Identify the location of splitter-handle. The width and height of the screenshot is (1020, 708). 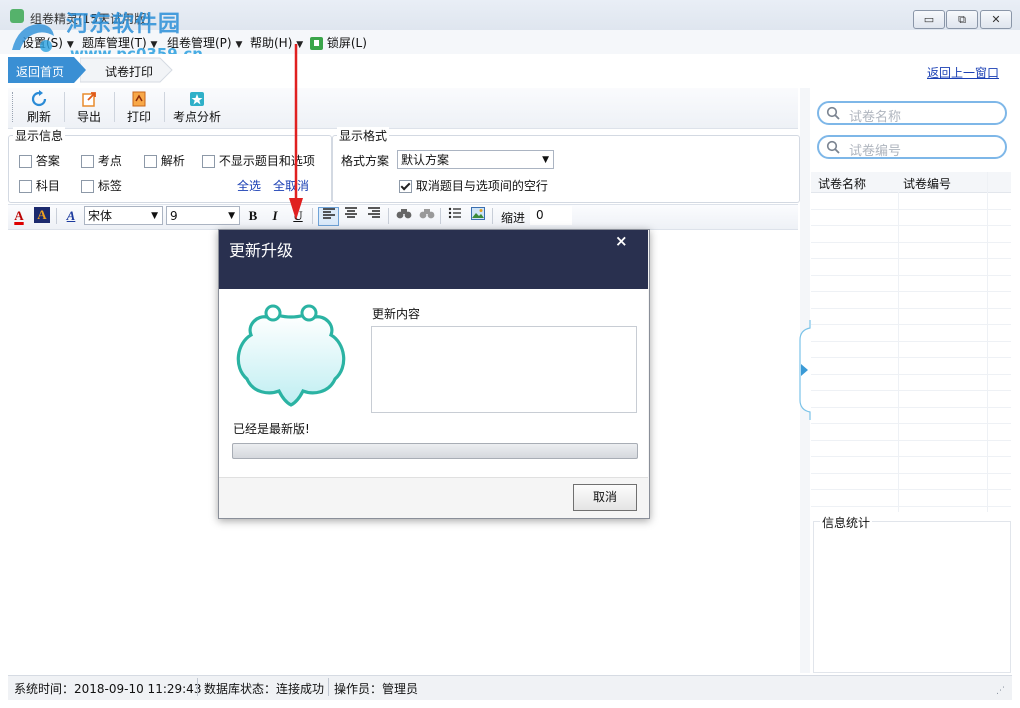
(804, 370).